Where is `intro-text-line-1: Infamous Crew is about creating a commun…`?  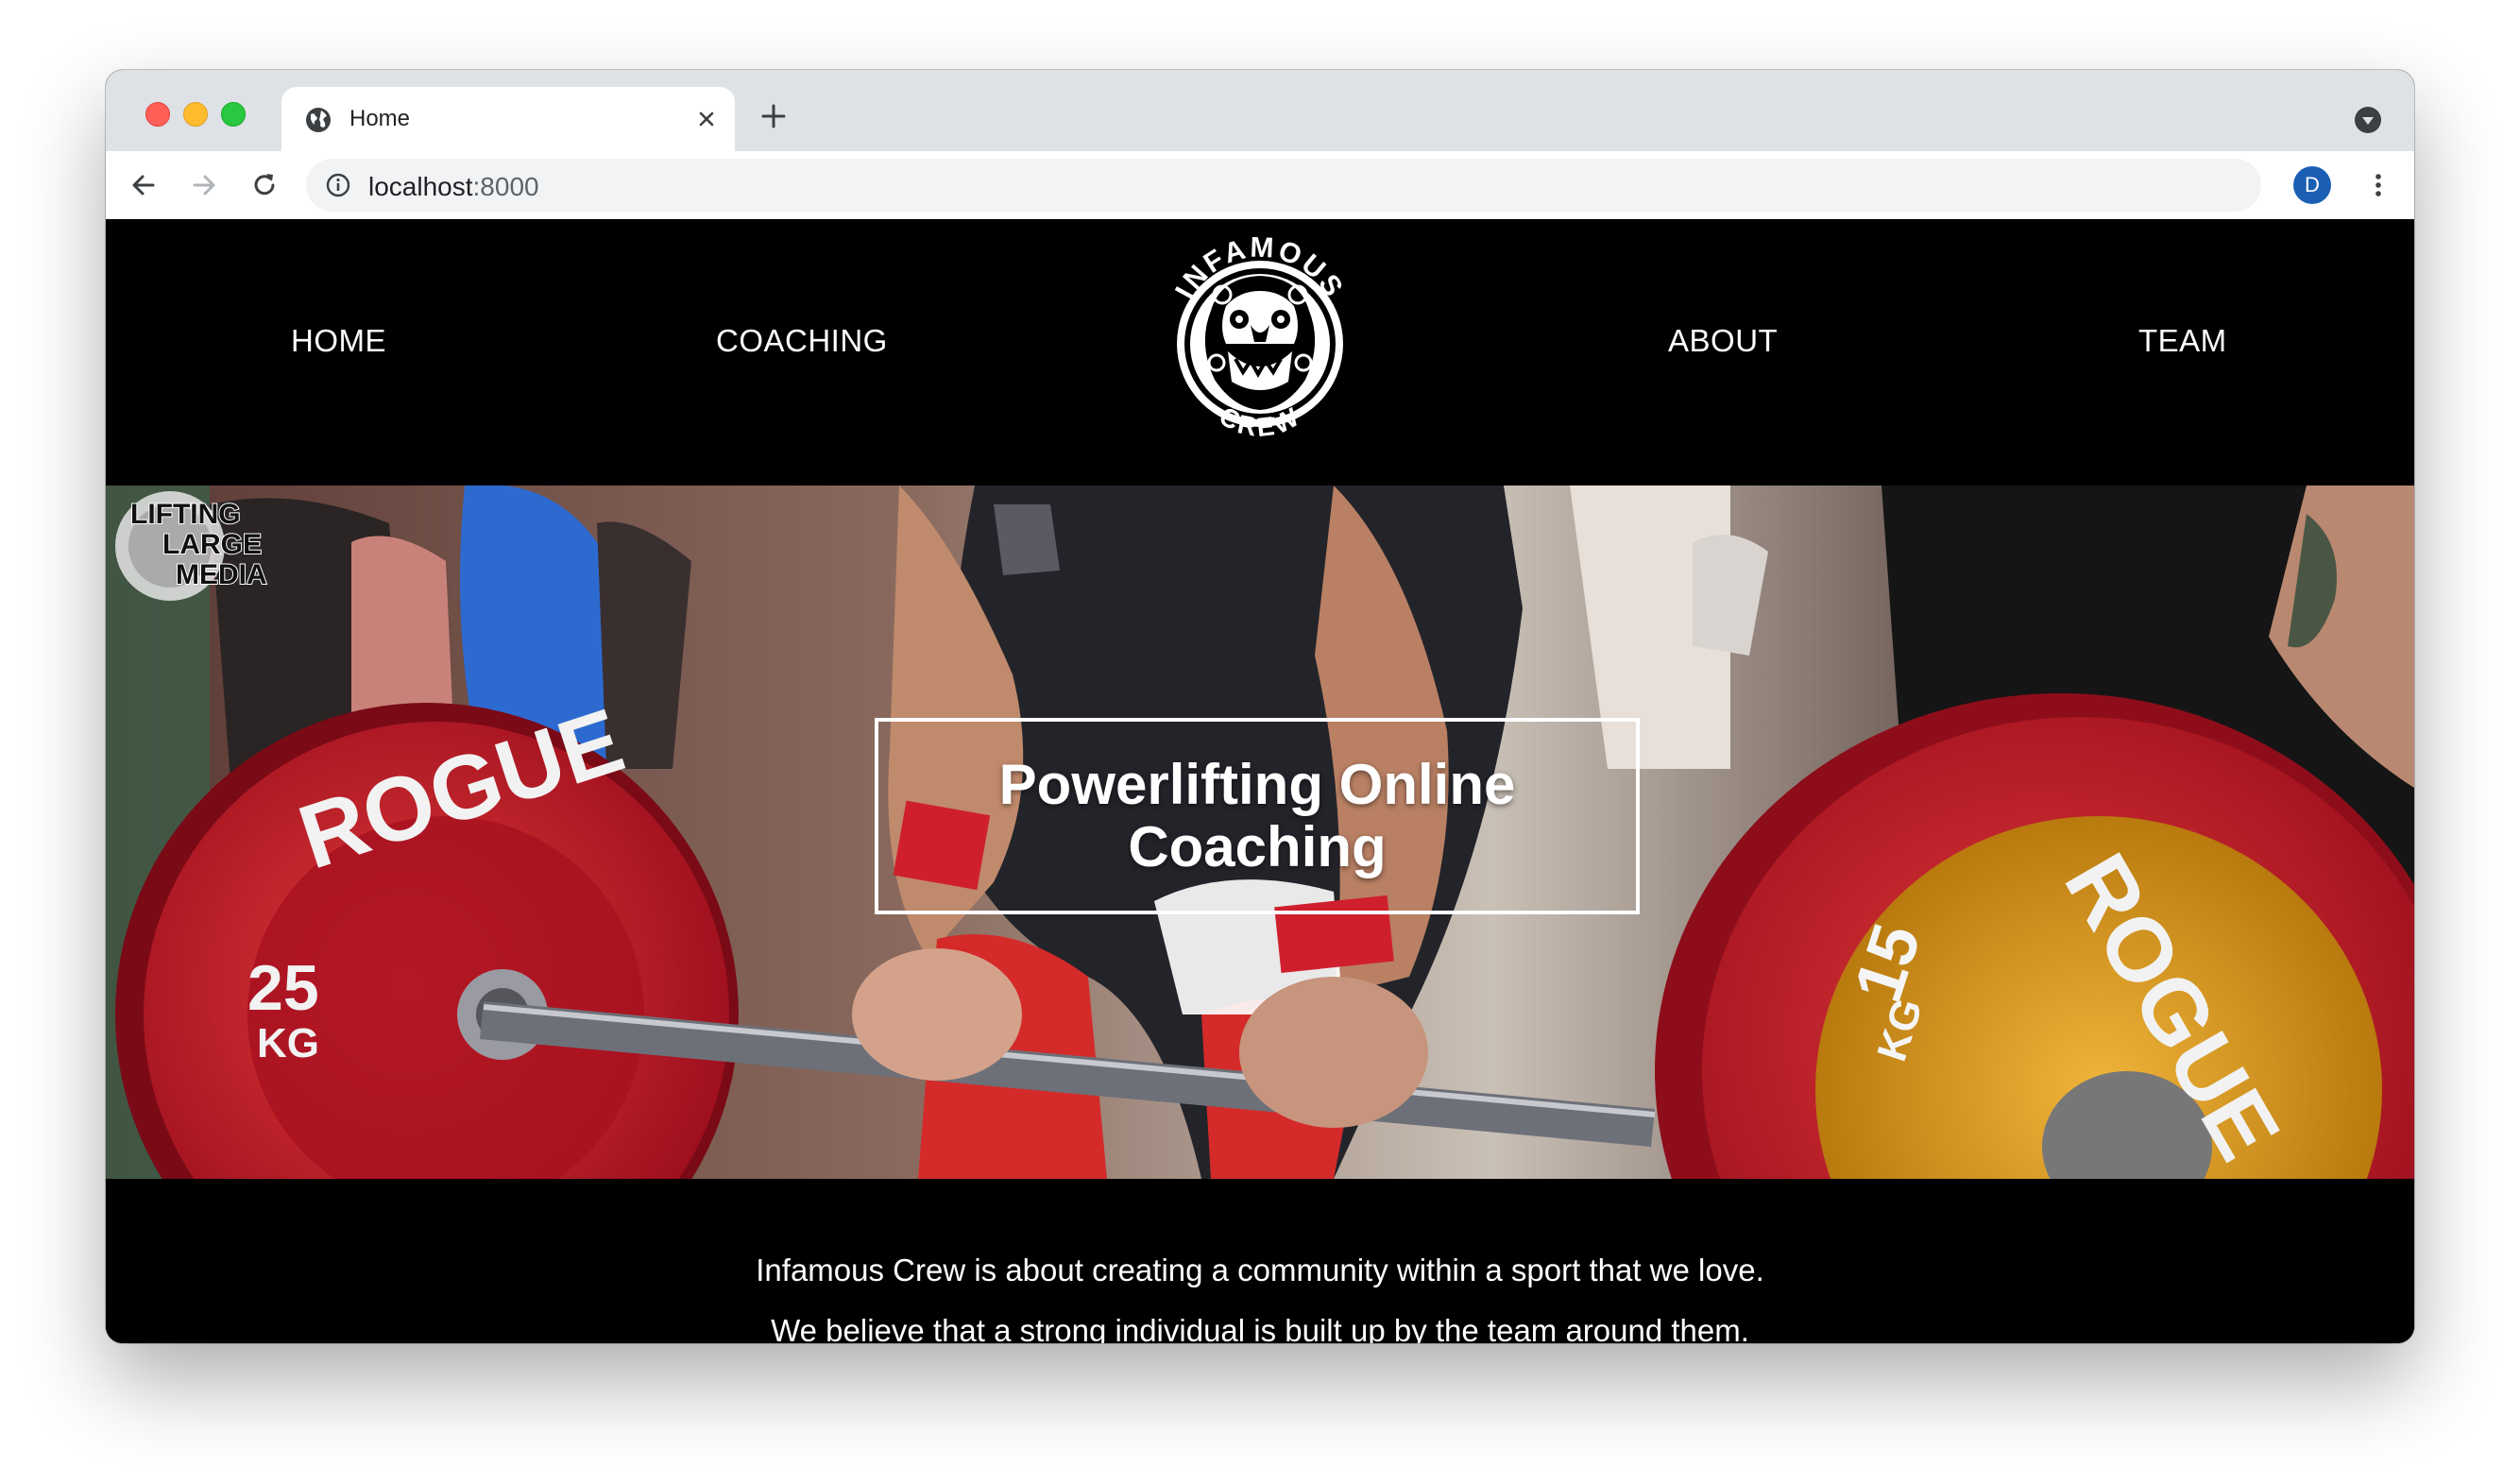
intro-text-line-1: Infamous Crew is about creating a commun… is located at coordinates (1260, 1270).